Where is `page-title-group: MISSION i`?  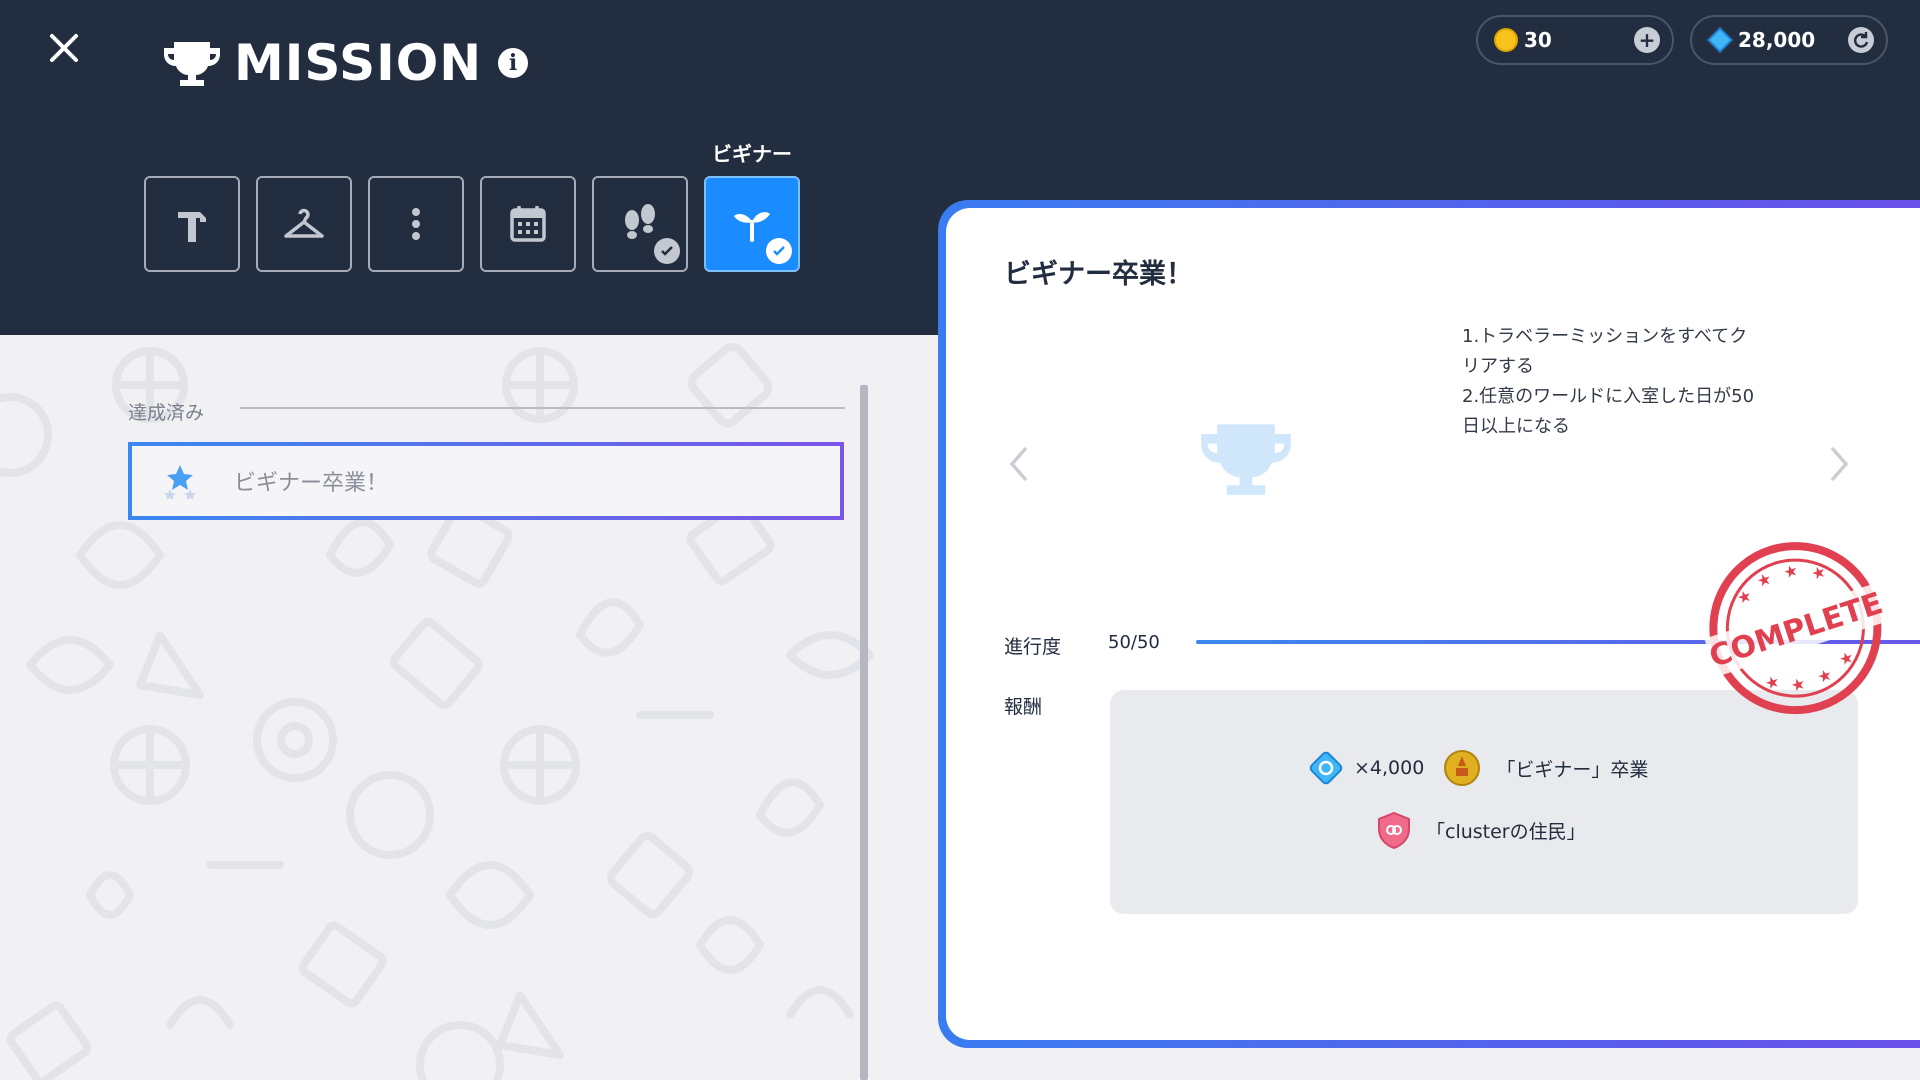
page-title-group: MISSION i is located at coordinates (345, 63).